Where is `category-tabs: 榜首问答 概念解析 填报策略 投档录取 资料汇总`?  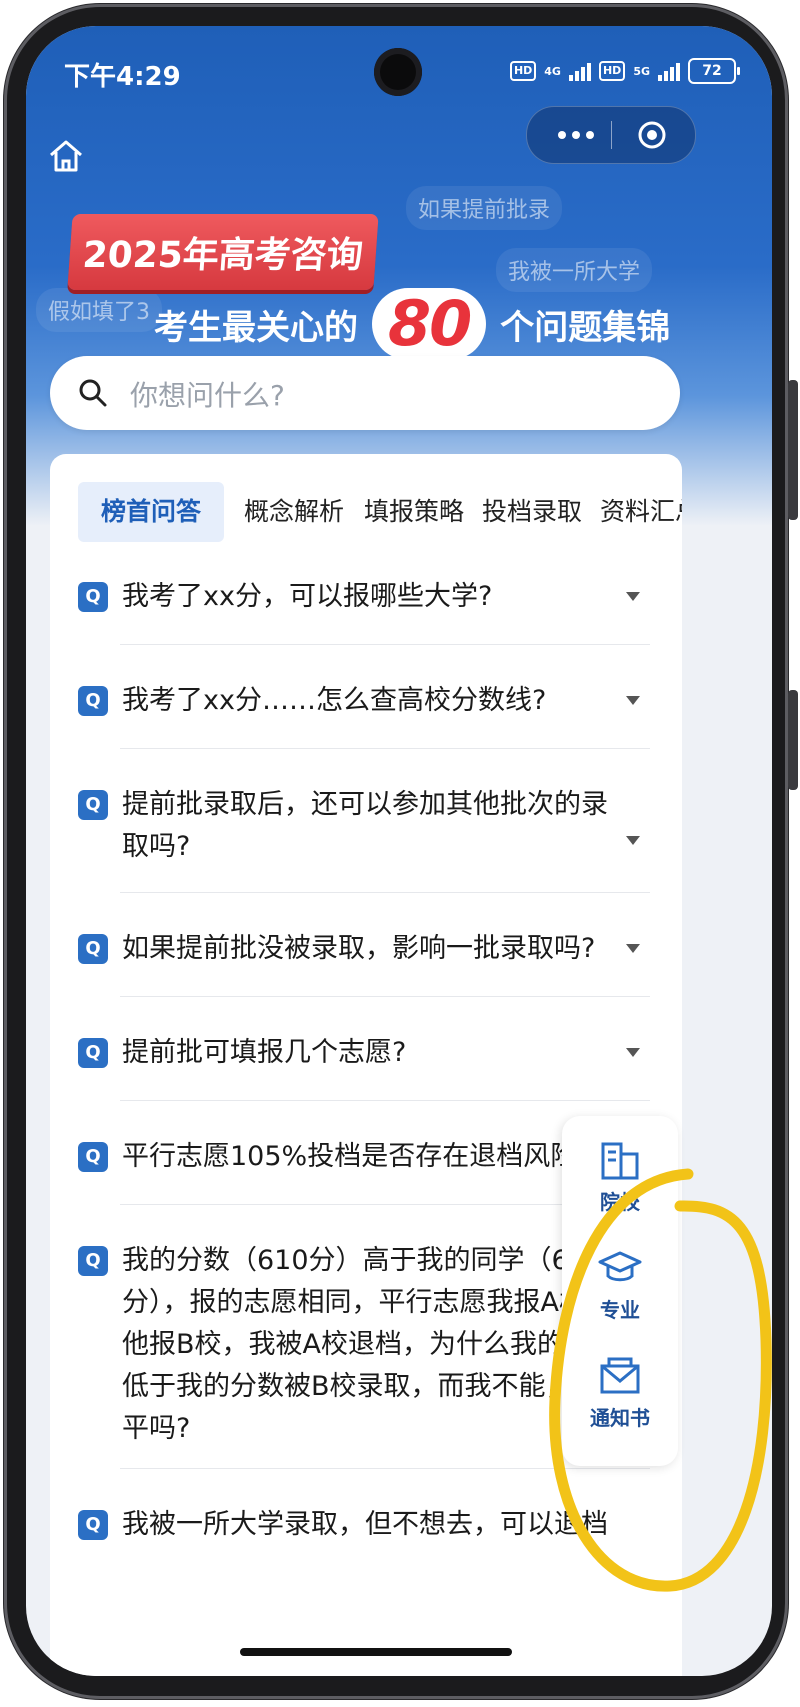 category-tabs: 榜首问答 概念解析 填报策略 投档录取 资料汇总 is located at coordinates (366, 512).